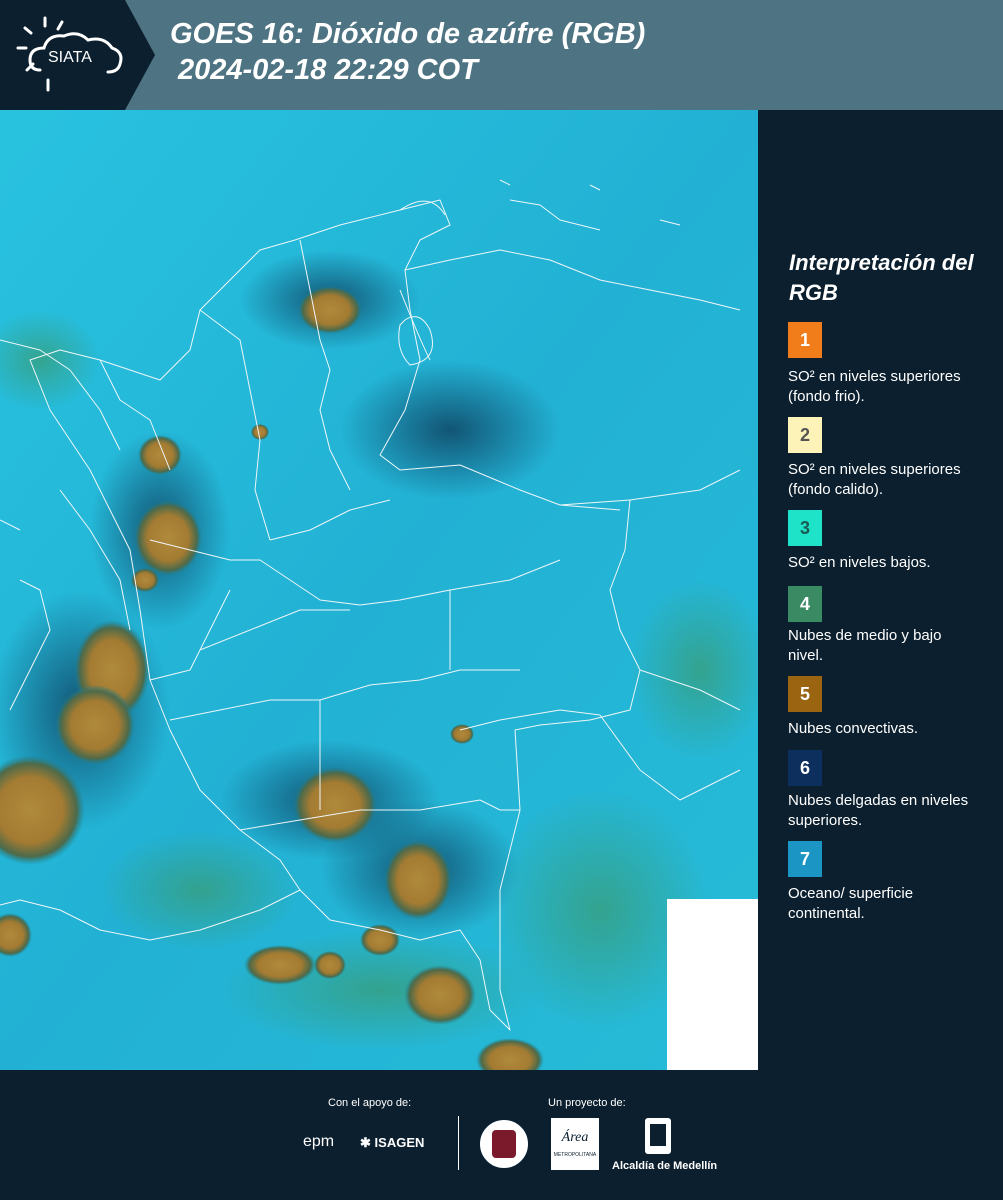  What do you see at coordinates (805, 694) in the screenshot?
I see `legend-swatch-5: 5` at bounding box center [805, 694].